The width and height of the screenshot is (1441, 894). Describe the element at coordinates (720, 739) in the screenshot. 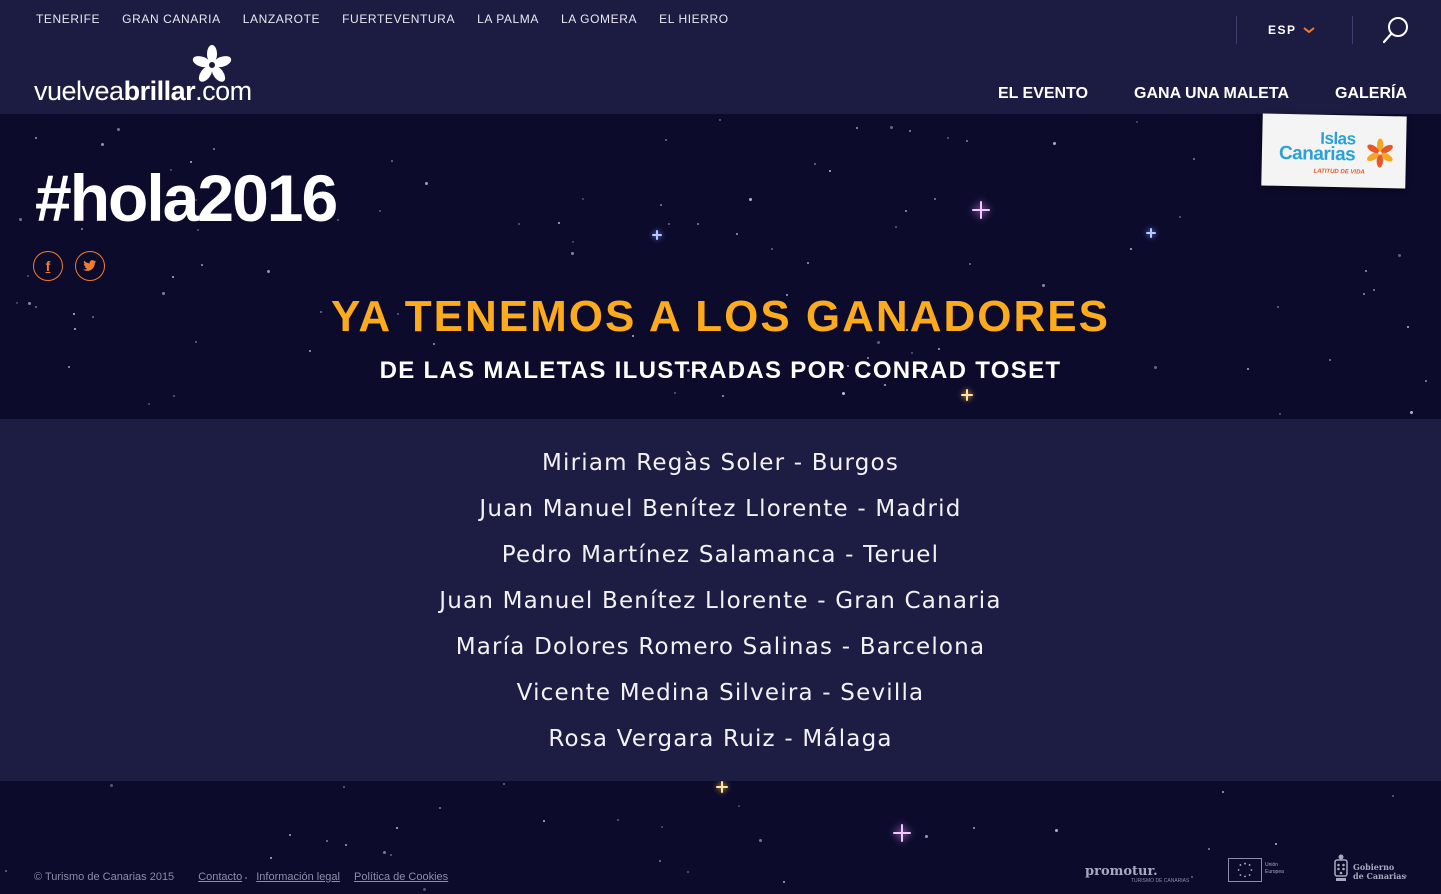

I see `winner-item: Rosa Vergara Ruiz - Málaga` at that location.